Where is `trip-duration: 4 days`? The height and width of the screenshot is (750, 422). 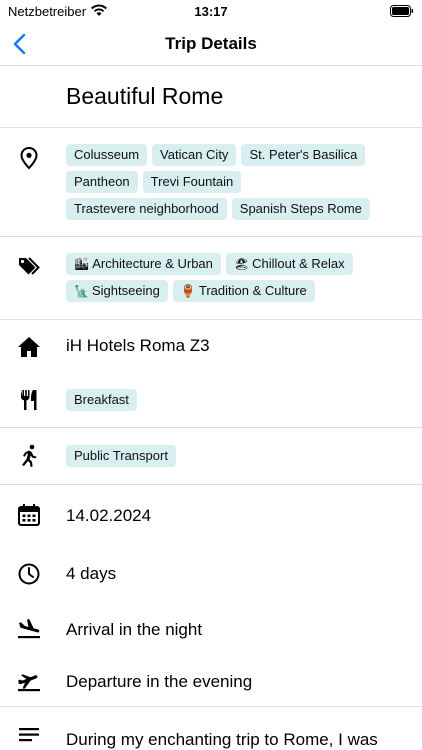
trip-duration: 4 days is located at coordinates (91, 573).